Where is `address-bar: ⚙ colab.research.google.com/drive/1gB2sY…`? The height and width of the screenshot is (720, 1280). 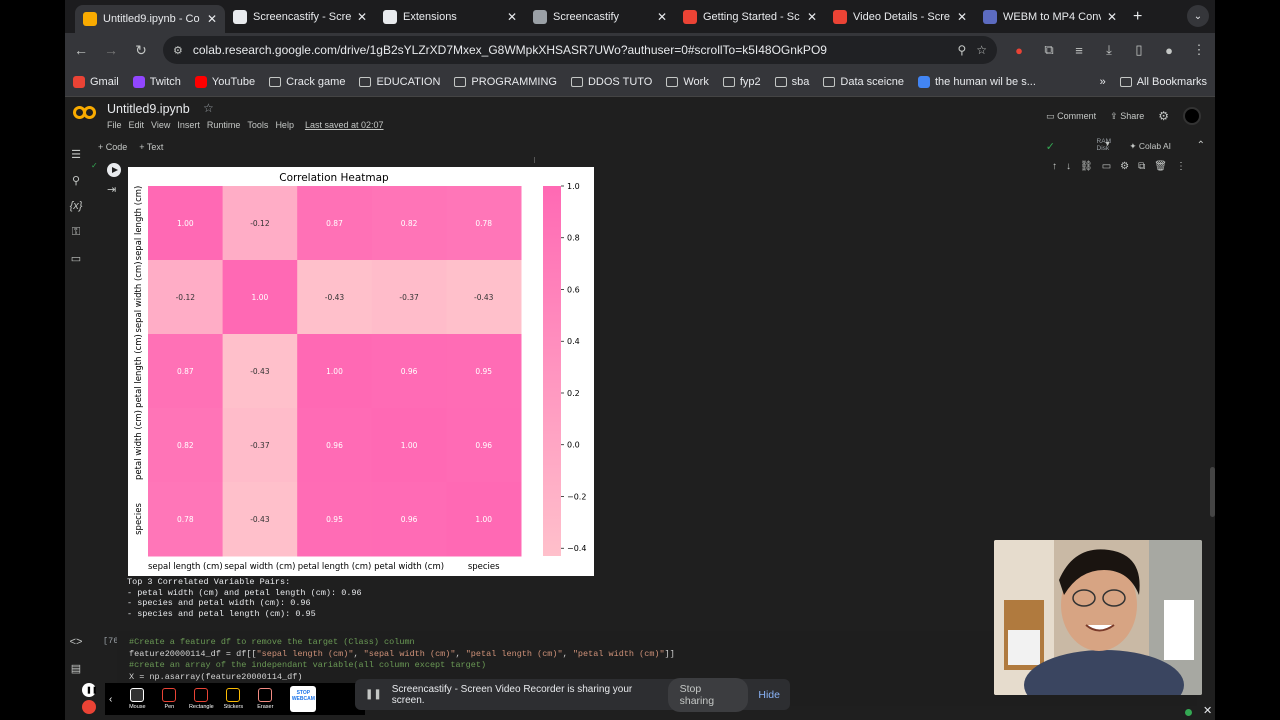 address-bar: ⚙ colab.research.google.com/drive/1gB2sY… is located at coordinates (580, 50).